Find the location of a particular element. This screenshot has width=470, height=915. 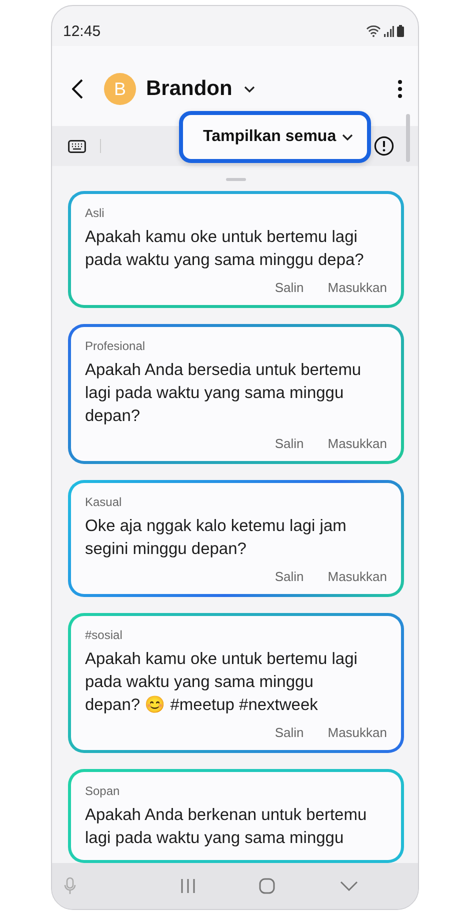

info-icon is located at coordinates (384, 146).